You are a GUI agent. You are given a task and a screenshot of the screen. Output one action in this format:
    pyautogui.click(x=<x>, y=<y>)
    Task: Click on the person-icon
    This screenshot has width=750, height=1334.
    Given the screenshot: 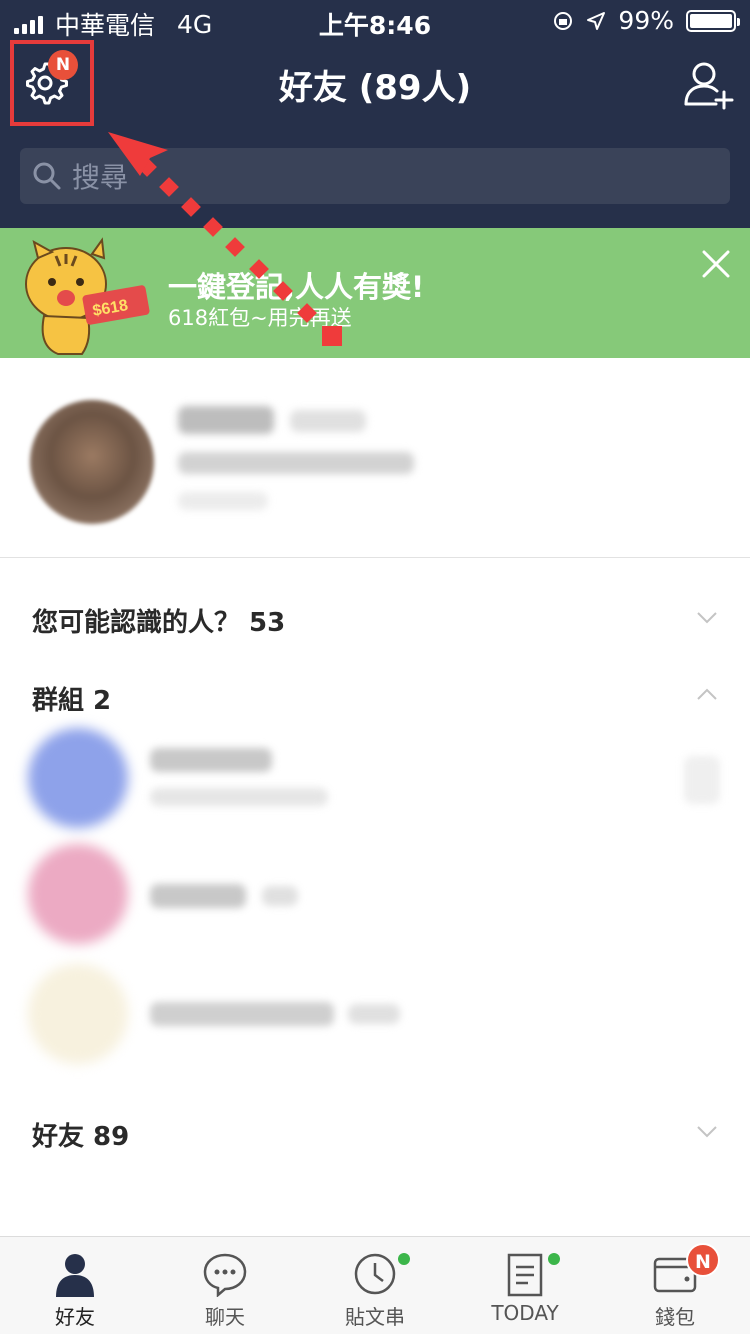 What is the action you would take?
    pyautogui.click(x=75, y=1275)
    